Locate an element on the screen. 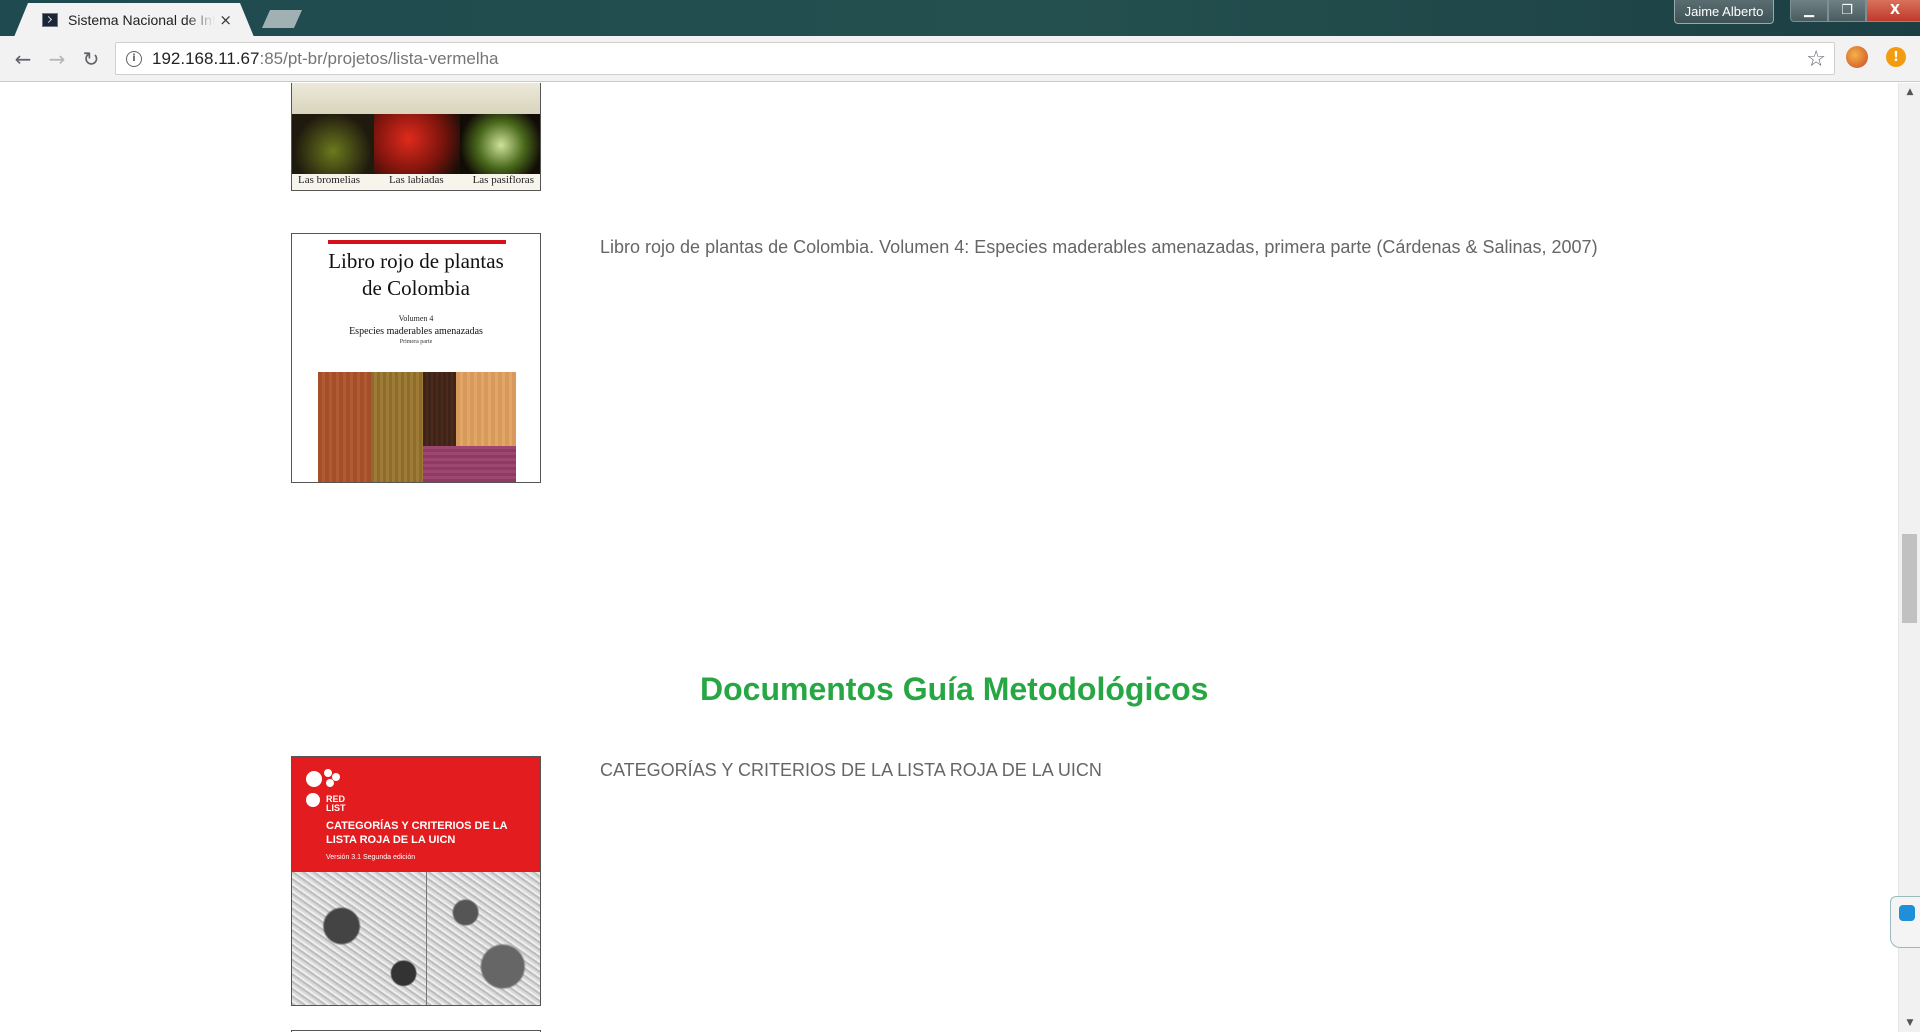  teamviewer-widget-icon is located at coordinates (1905, 922).